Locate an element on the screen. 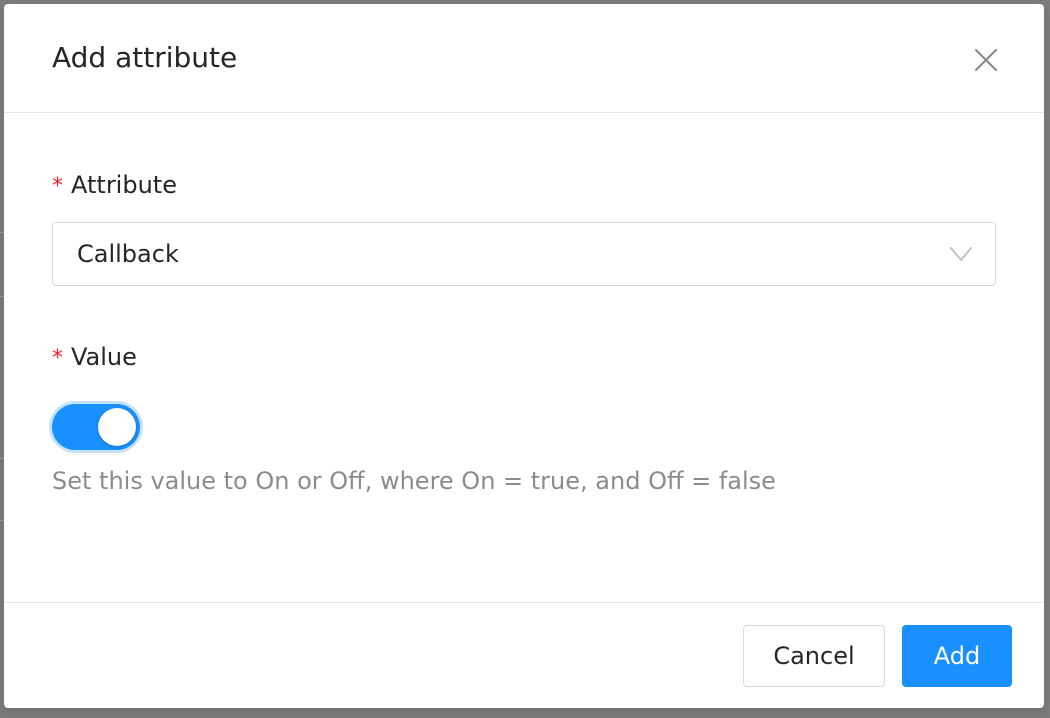 This screenshot has width=1050, height=718. value-label: * Value is located at coordinates (94, 358).